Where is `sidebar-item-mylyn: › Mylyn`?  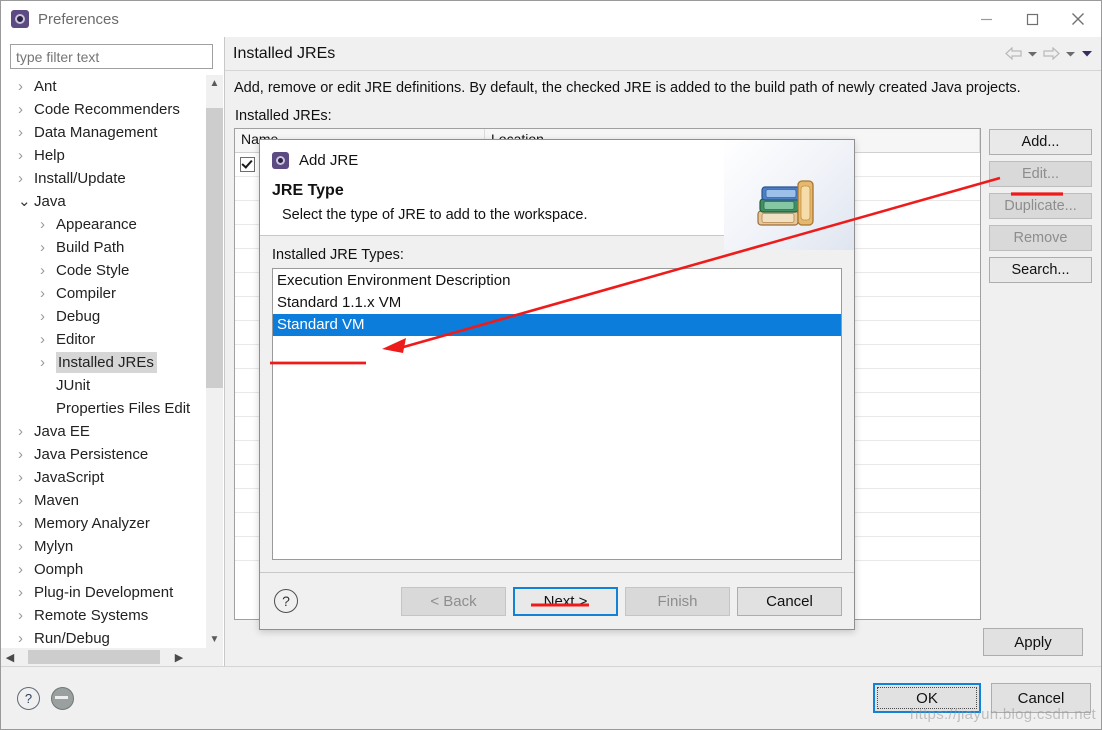 sidebar-item-mylyn: › Mylyn is located at coordinates (116, 546).